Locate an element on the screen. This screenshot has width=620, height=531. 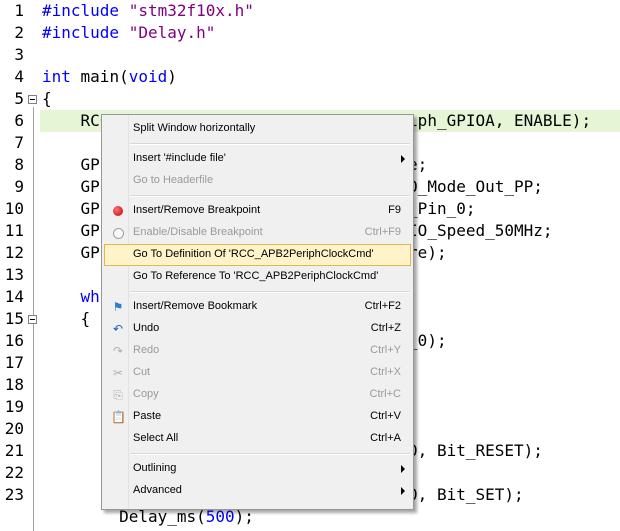
menu-item-shortcut: F9 is located at coordinates (394, 210).